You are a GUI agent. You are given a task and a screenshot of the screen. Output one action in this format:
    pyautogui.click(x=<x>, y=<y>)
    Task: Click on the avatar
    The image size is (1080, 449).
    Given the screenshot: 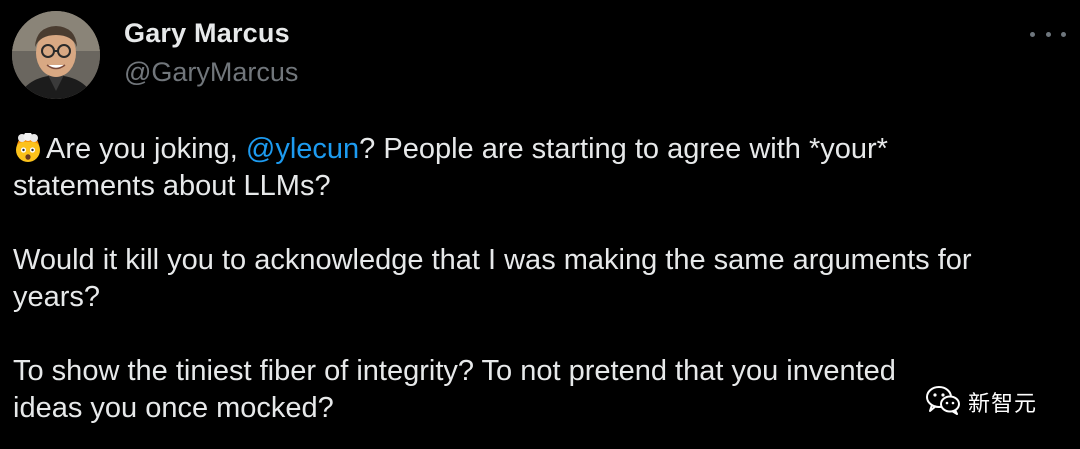 What is the action you would take?
    pyautogui.click(x=56, y=55)
    